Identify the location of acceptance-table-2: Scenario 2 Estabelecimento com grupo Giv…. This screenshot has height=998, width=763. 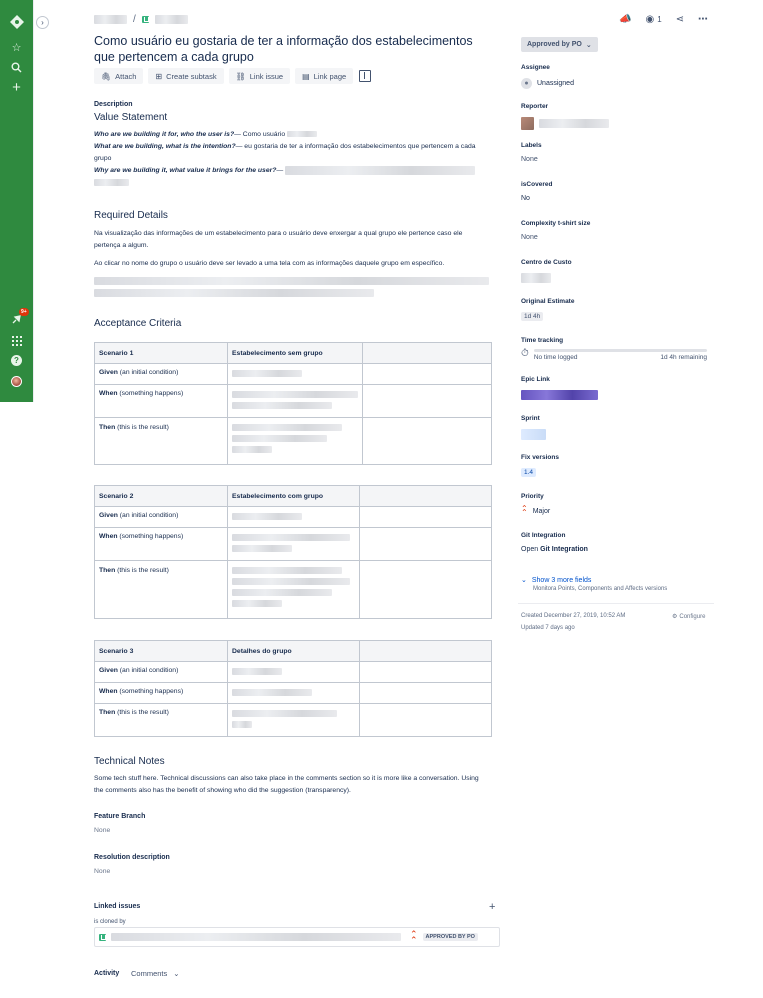
(293, 552).